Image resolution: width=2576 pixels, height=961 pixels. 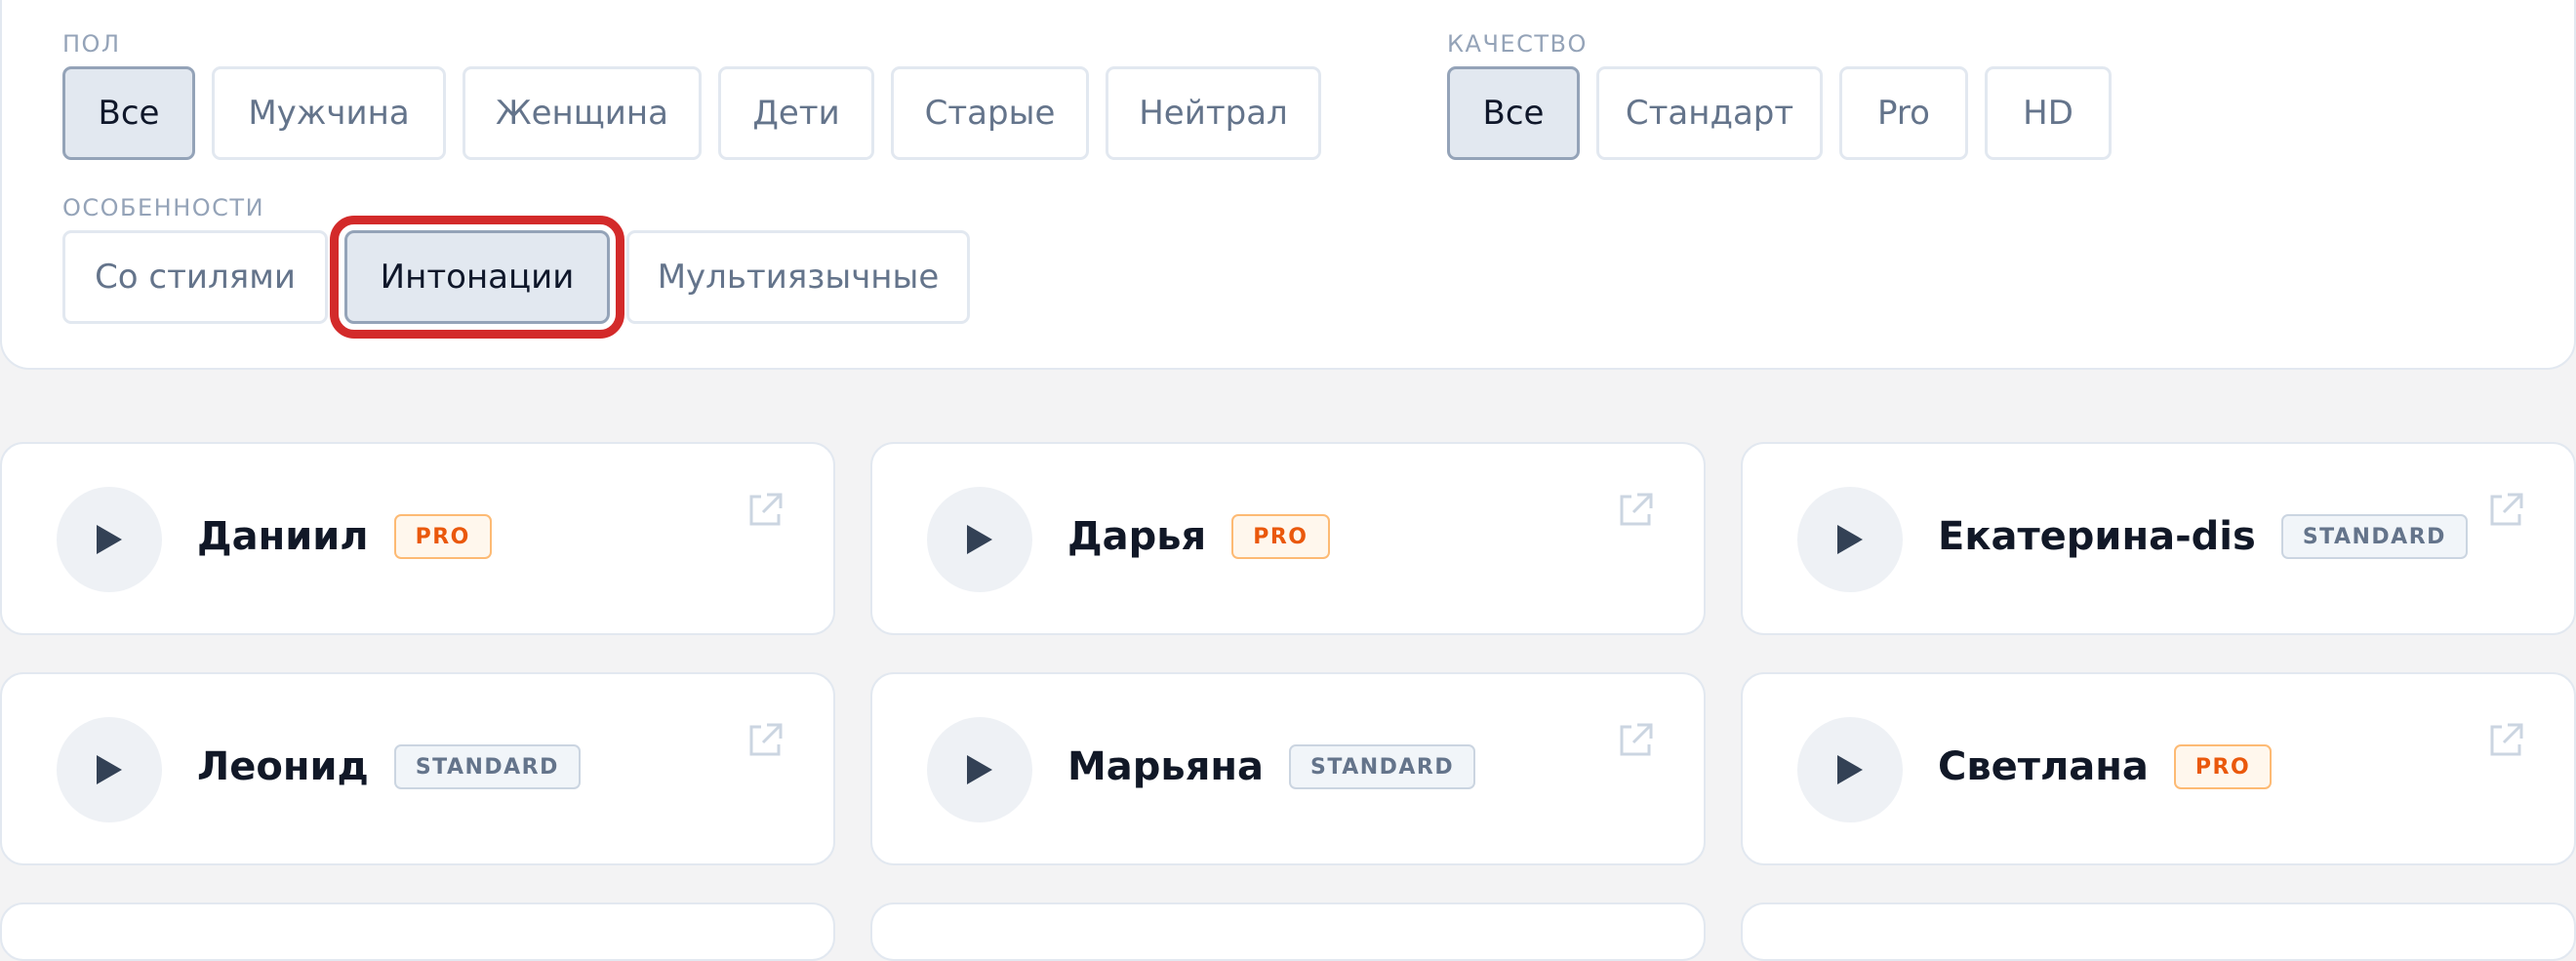 What do you see at coordinates (2048, 113) in the screenshot?
I see `quality-hd-chip: HD` at bounding box center [2048, 113].